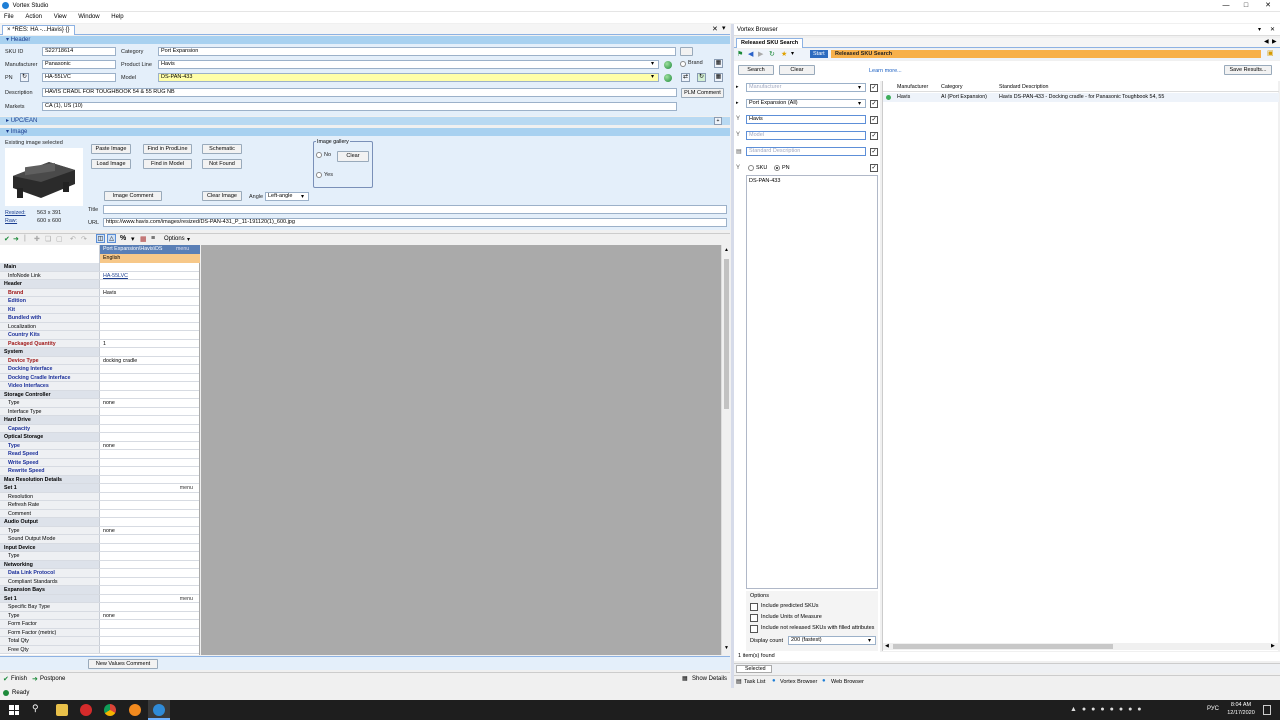  What do you see at coordinates (685, 77) in the screenshot?
I see `swap-icon: ⇄` at bounding box center [685, 77].